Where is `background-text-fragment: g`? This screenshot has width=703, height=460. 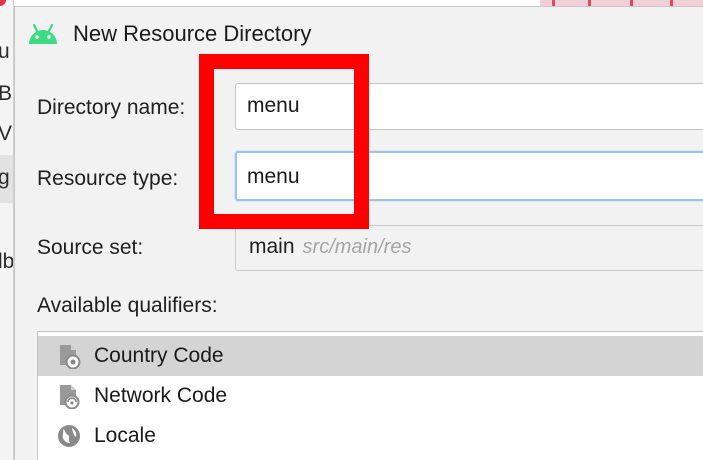 background-text-fragment: g is located at coordinates (5, 178).